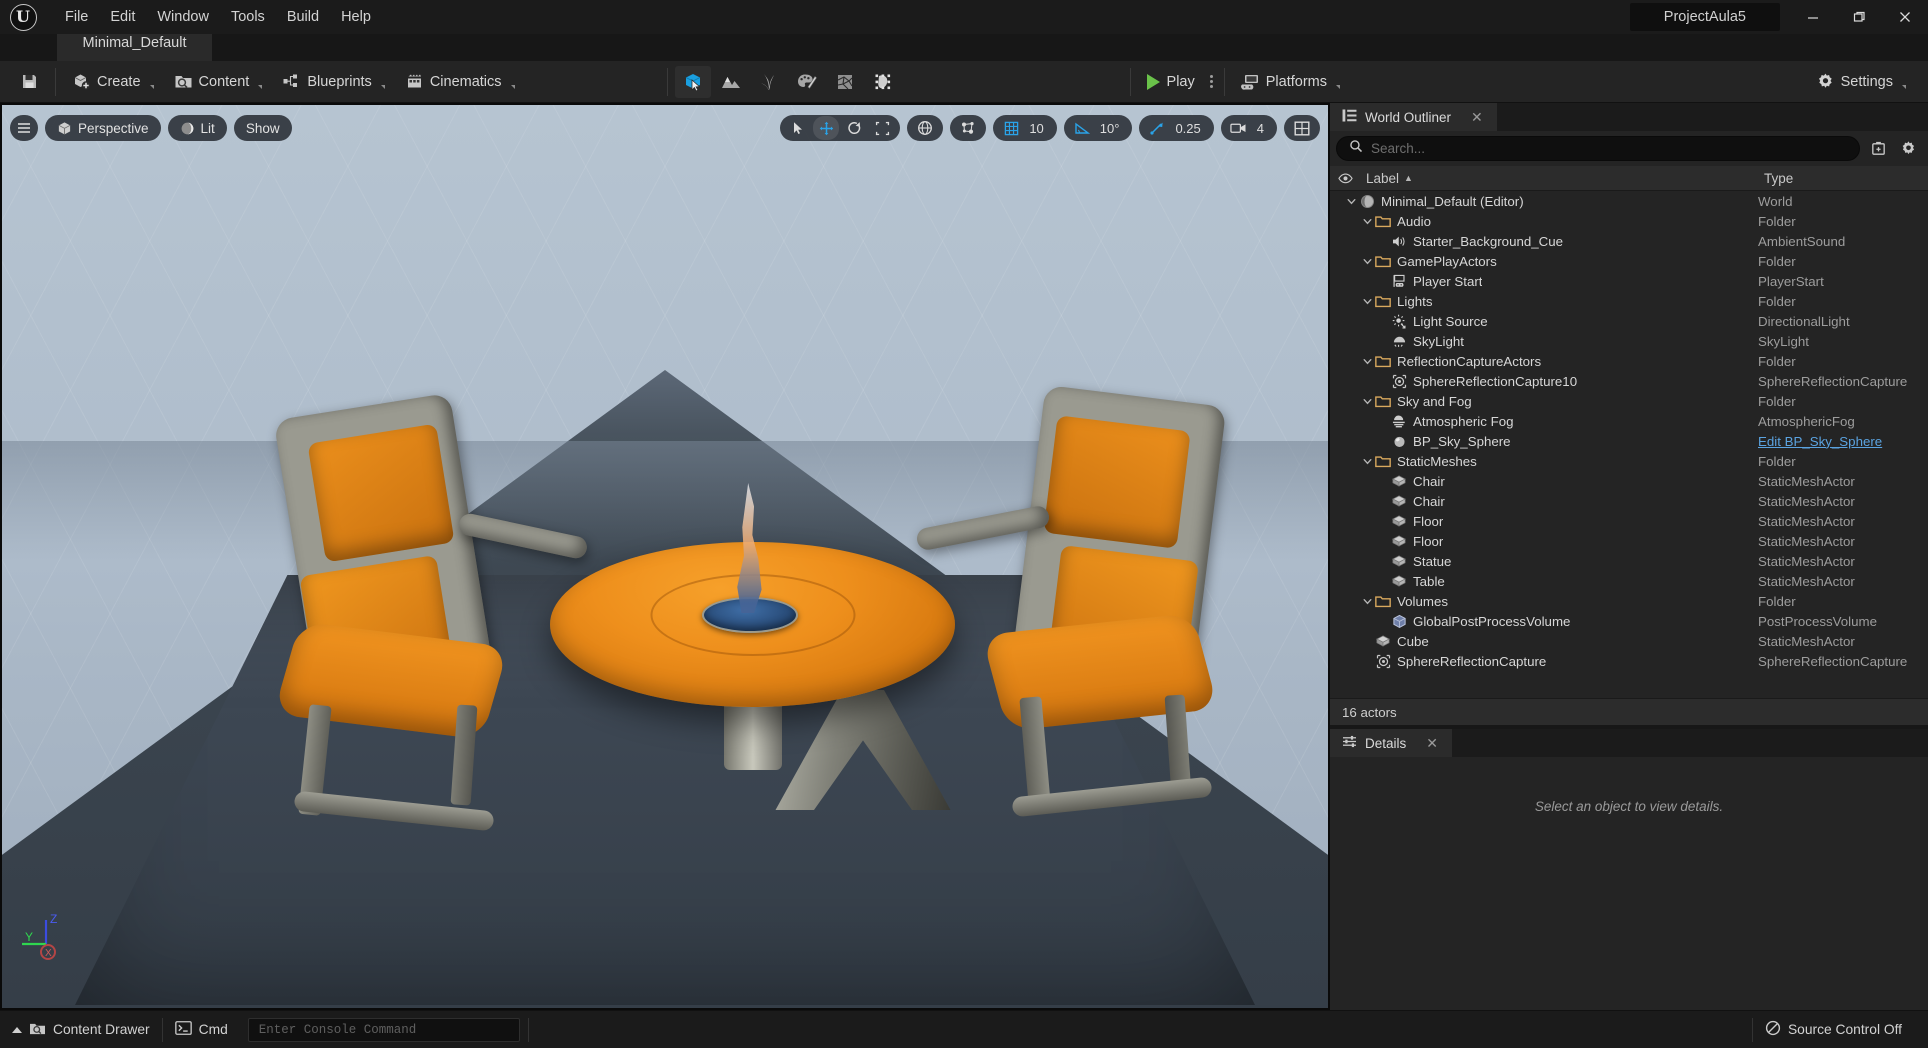 Image resolution: width=1928 pixels, height=1048 pixels. Describe the element at coordinates (1629, 341) in the screenshot. I see `outliner-row-skylight: SkyLight SkyLight` at that location.